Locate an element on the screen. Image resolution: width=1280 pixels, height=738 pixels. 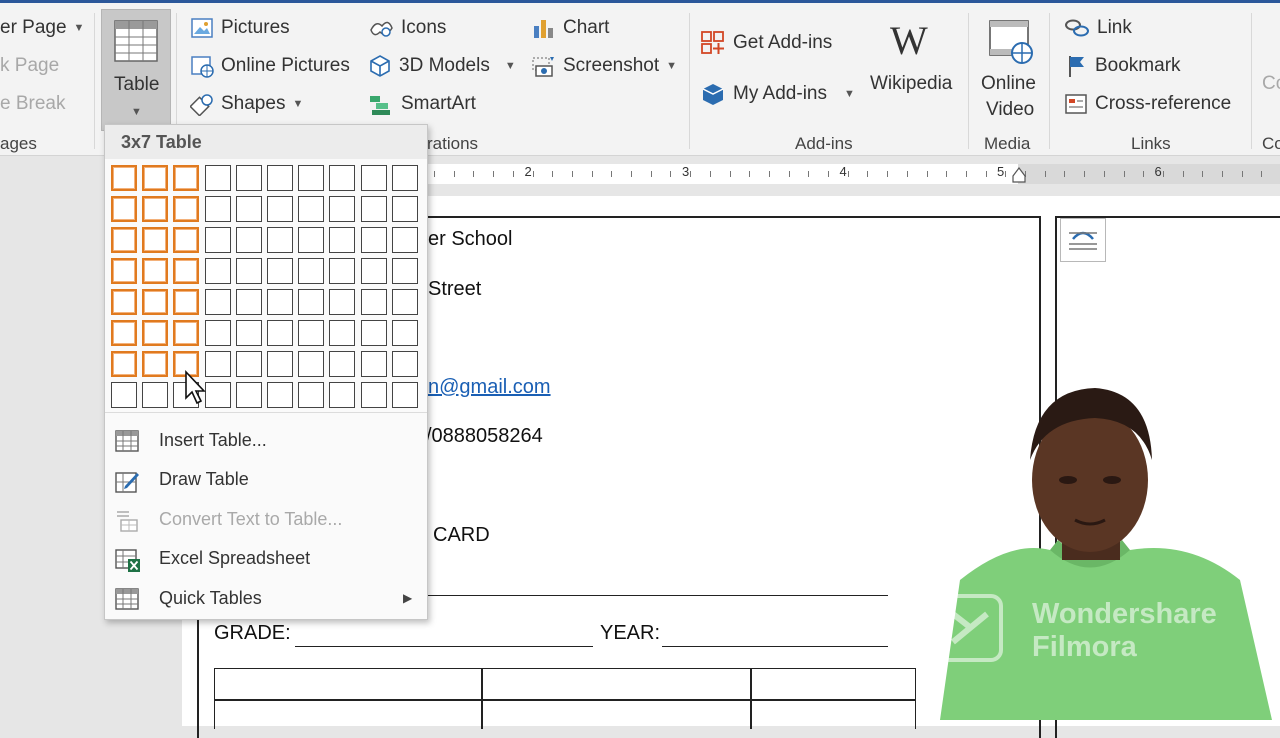
page-break-button: e Break is located at coordinates (32, 104).